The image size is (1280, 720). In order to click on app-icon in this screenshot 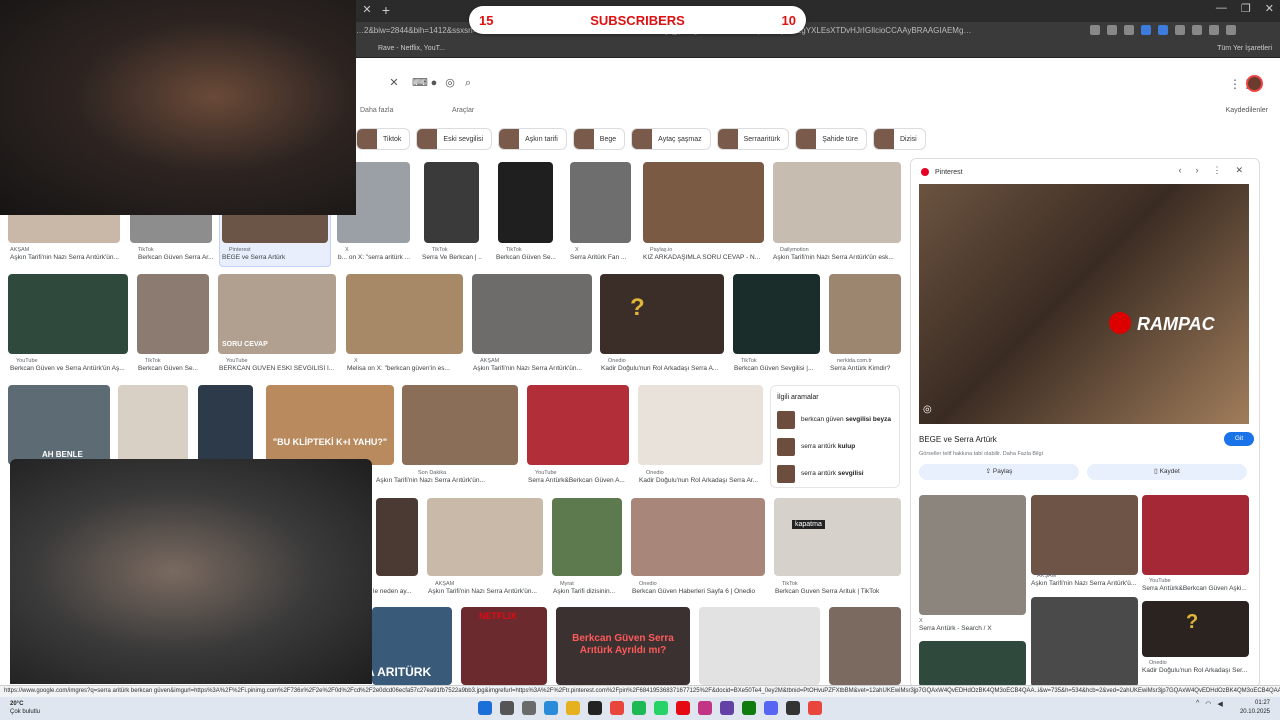, I will do `click(793, 708)`.